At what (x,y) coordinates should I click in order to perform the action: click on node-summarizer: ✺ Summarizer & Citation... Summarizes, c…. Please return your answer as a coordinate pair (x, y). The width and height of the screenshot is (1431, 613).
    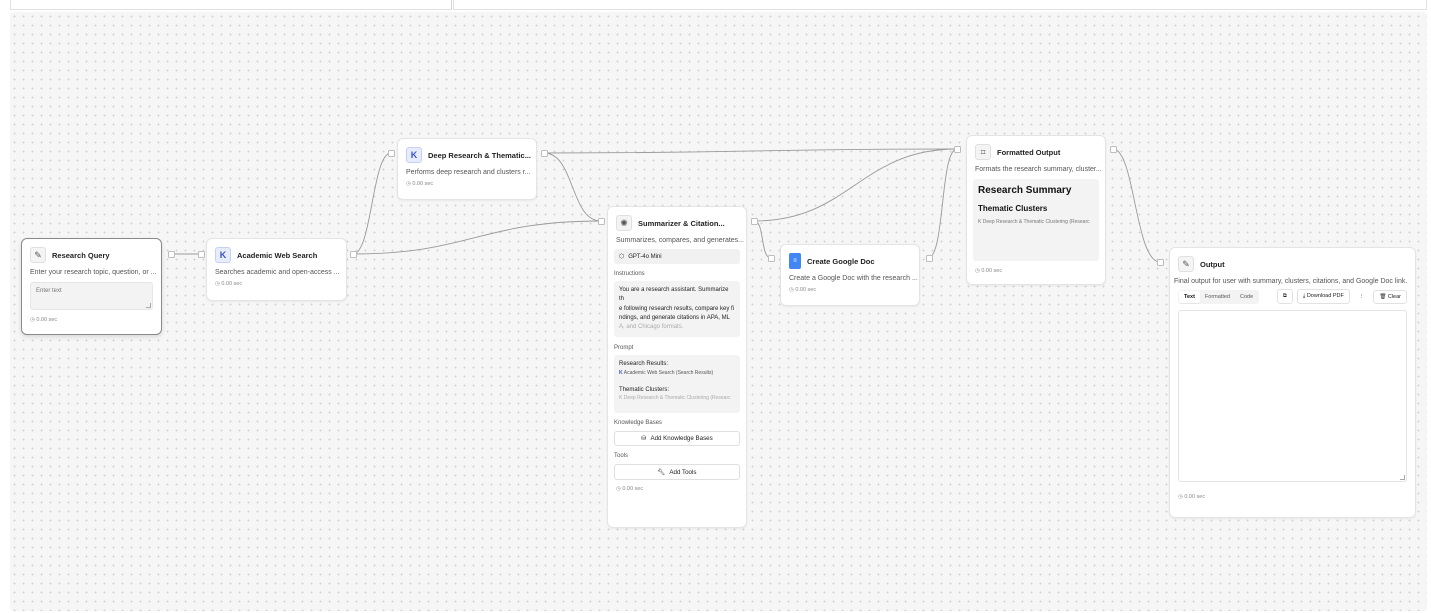
    Looking at the image, I should click on (677, 367).